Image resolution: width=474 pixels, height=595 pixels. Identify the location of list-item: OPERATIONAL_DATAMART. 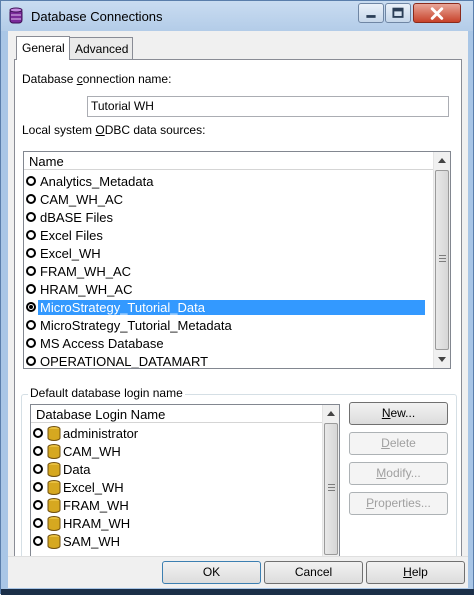
(229, 360).